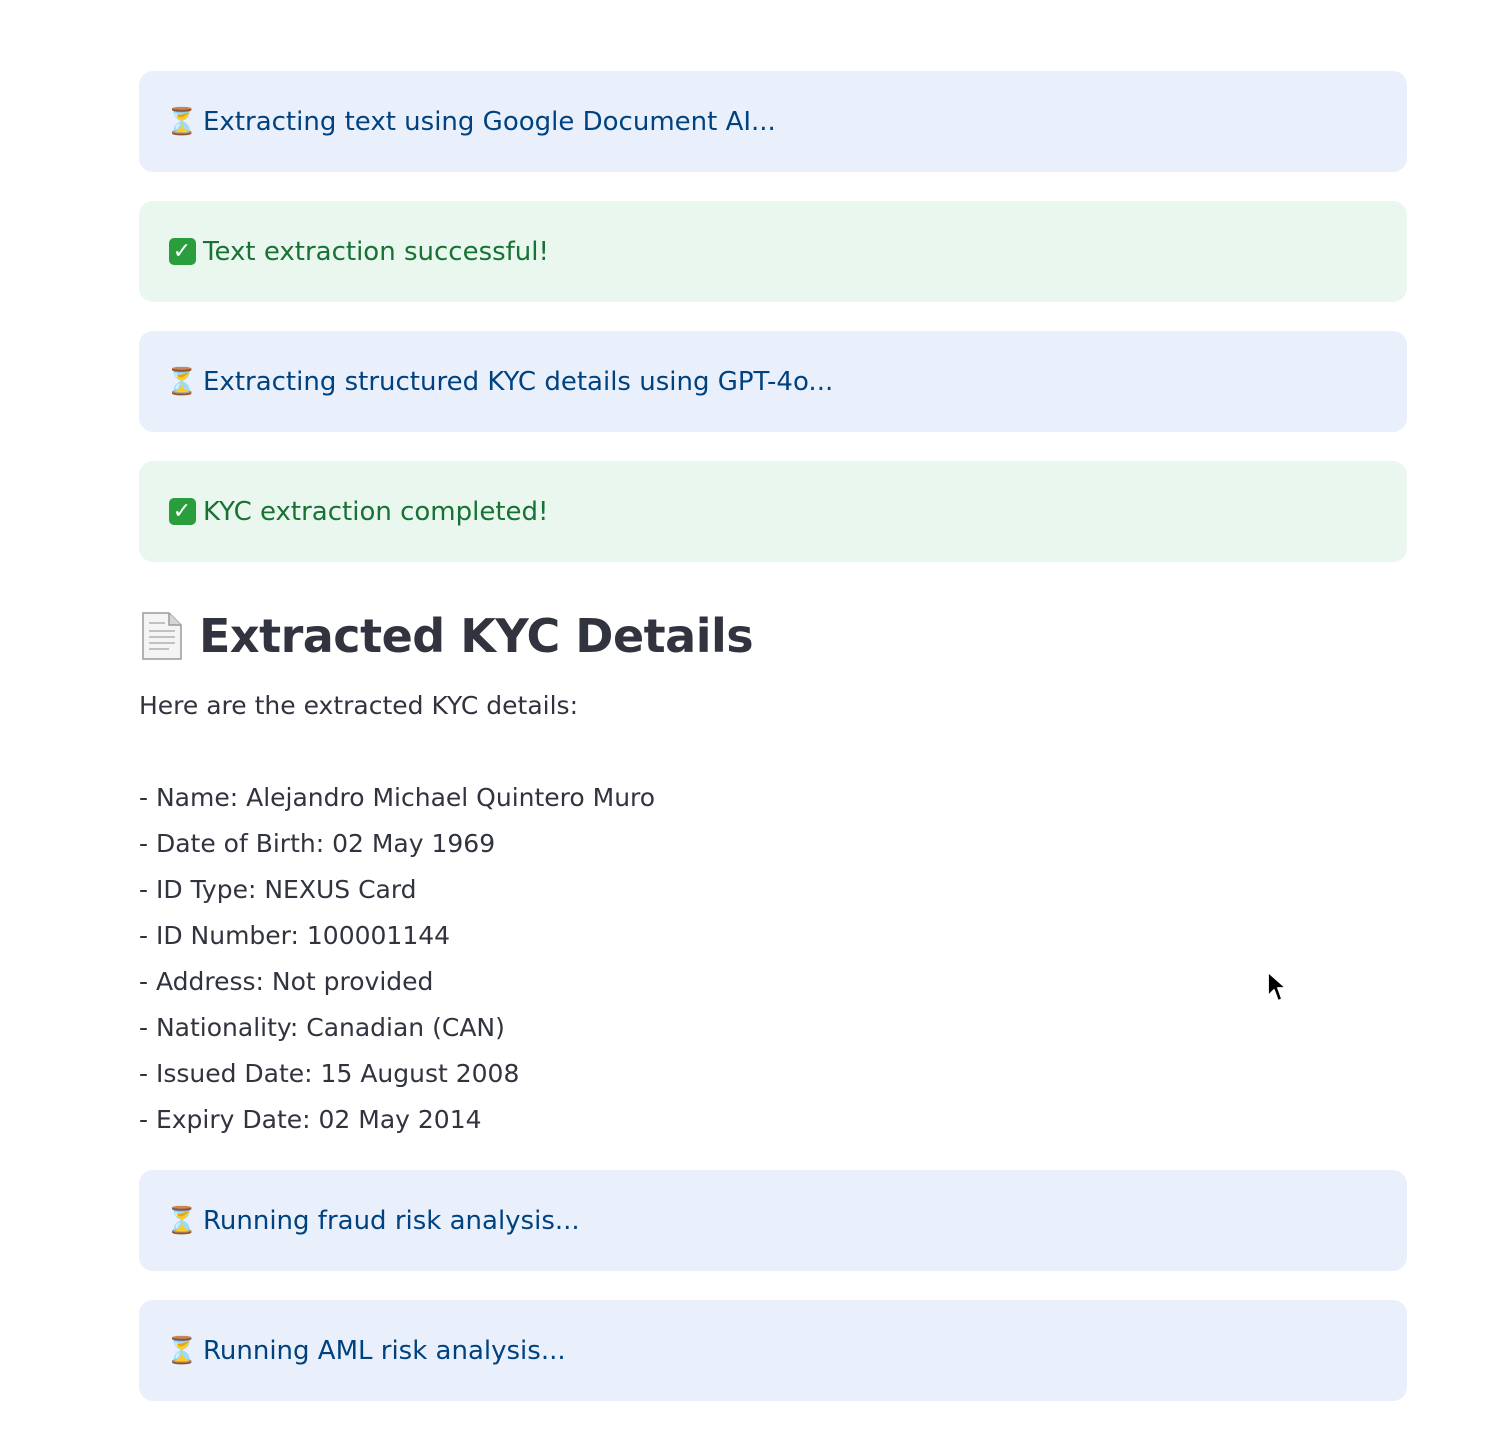  Describe the element at coordinates (295, 935) in the screenshot. I see `detail-id-number: - ID Number: 100001144` at that location.